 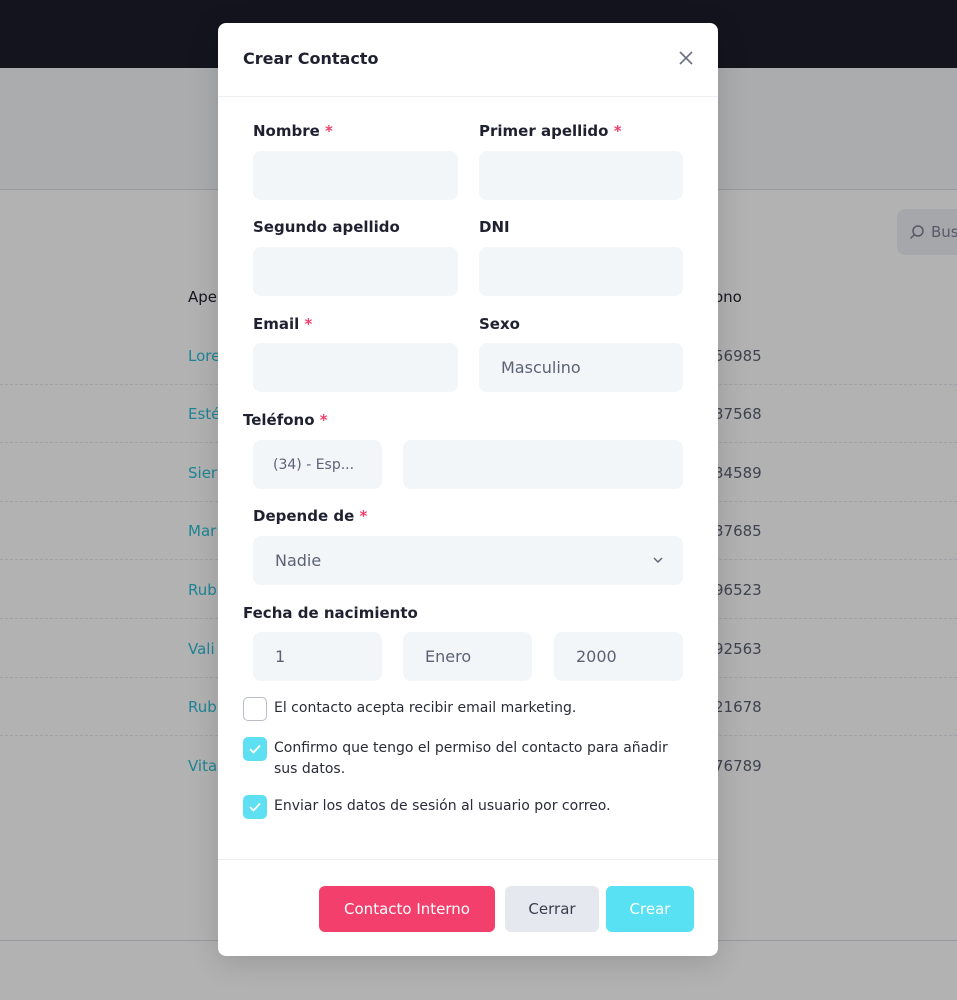 I want to click on nombre-input, so click(x=355, y=175).